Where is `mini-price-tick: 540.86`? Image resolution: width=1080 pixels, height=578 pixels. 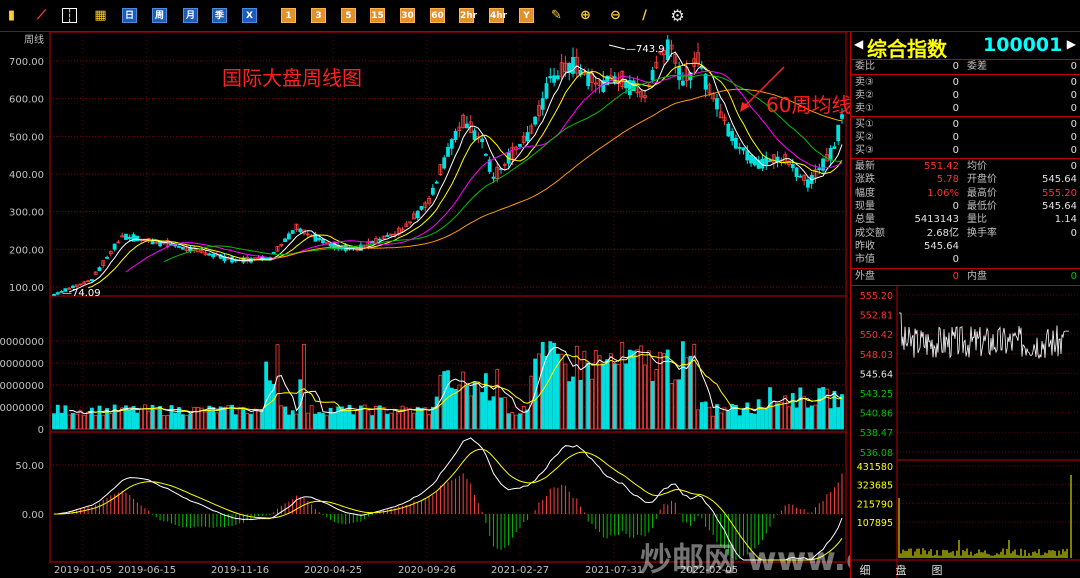 mini-price-tick: 540.86 is located at coordinates (876, 414).